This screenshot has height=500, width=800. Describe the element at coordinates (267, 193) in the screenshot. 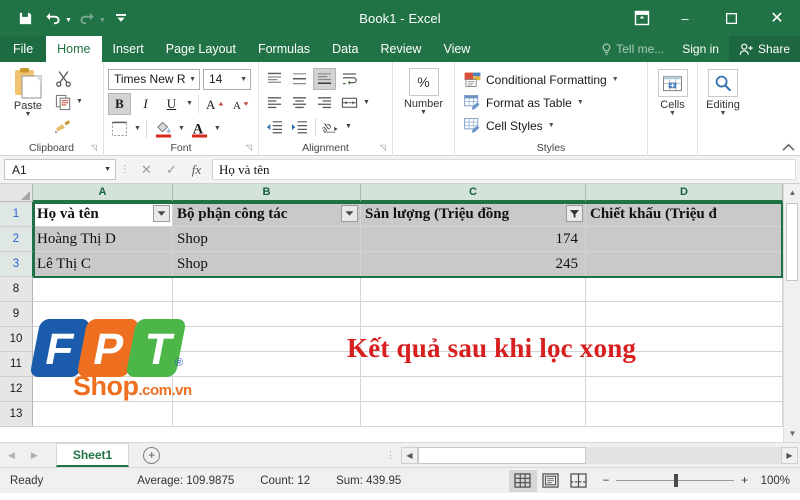

I see `column-header-b: B` at that location.